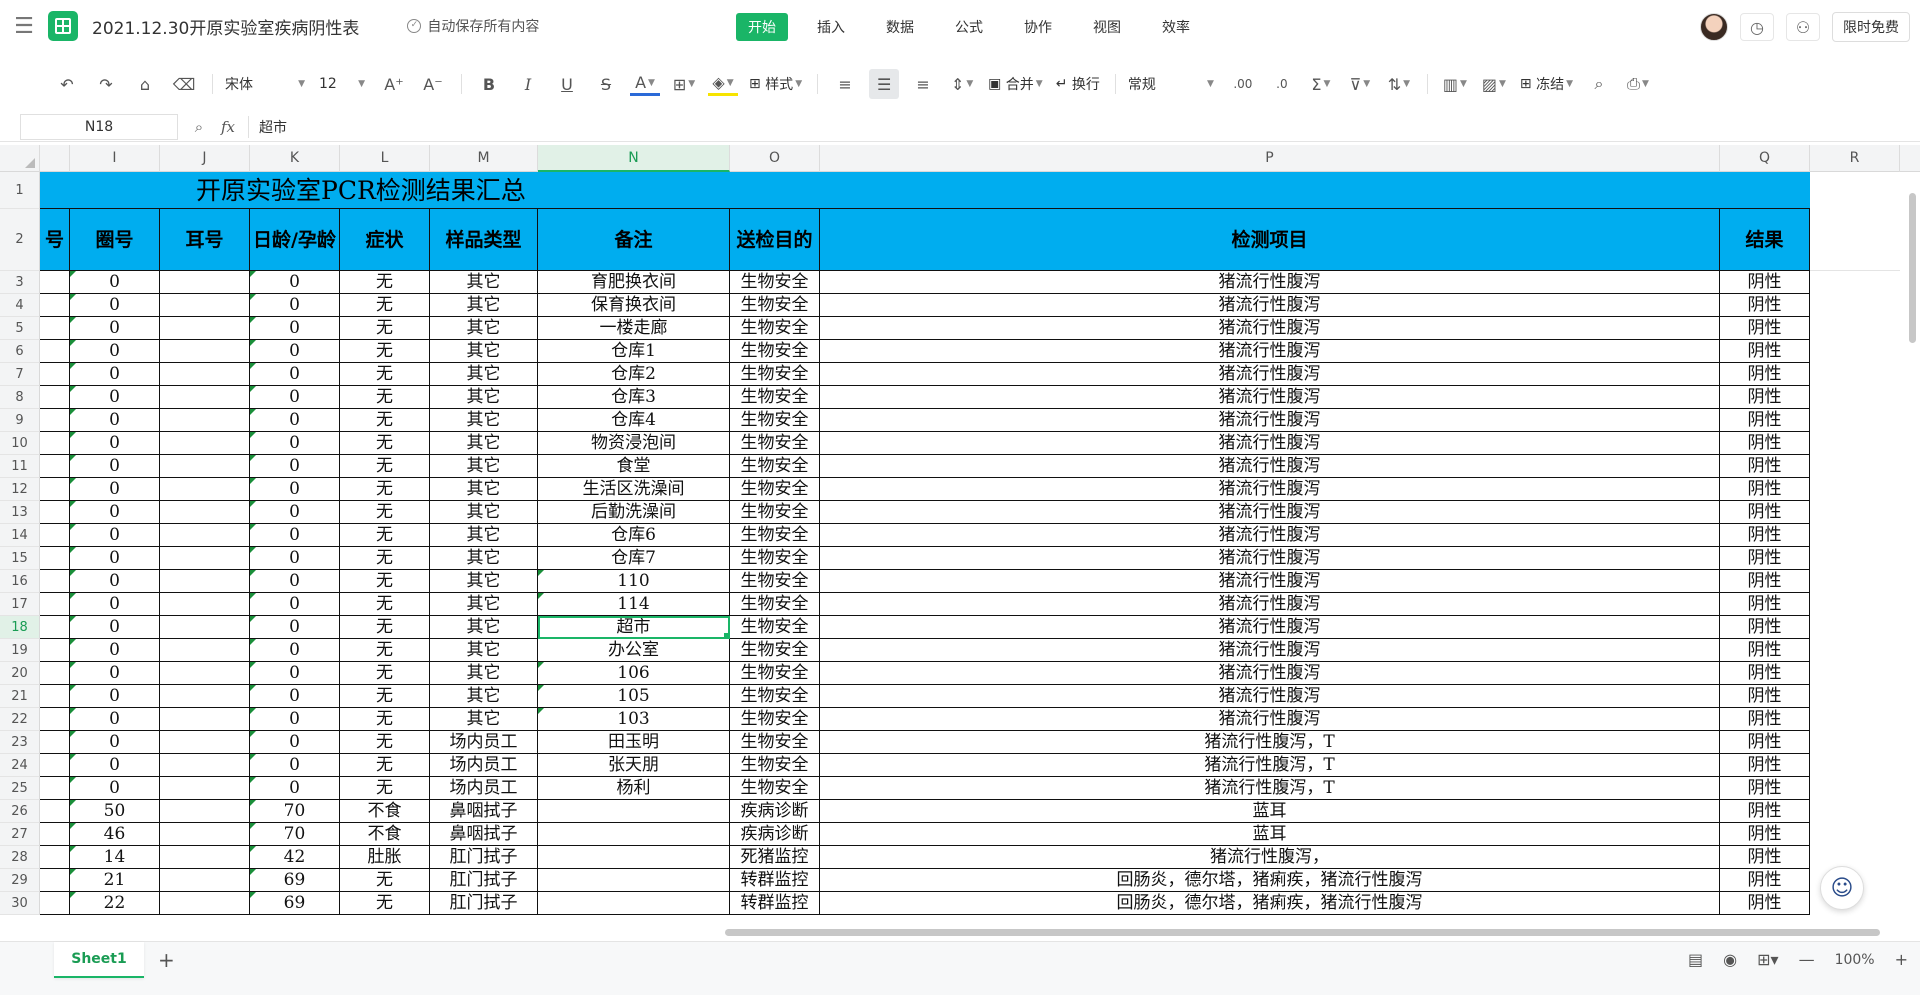  Describe the element at coordinates (20, 374) in the screenshot. I see `row-header: 7` at that location.